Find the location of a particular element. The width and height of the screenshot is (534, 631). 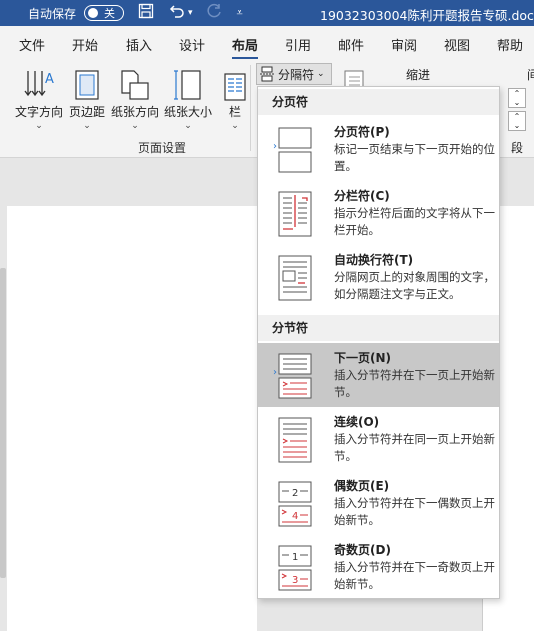

item-description: 标记一页结束与下一页开始的位置。 is located at coordinates (414, 157).